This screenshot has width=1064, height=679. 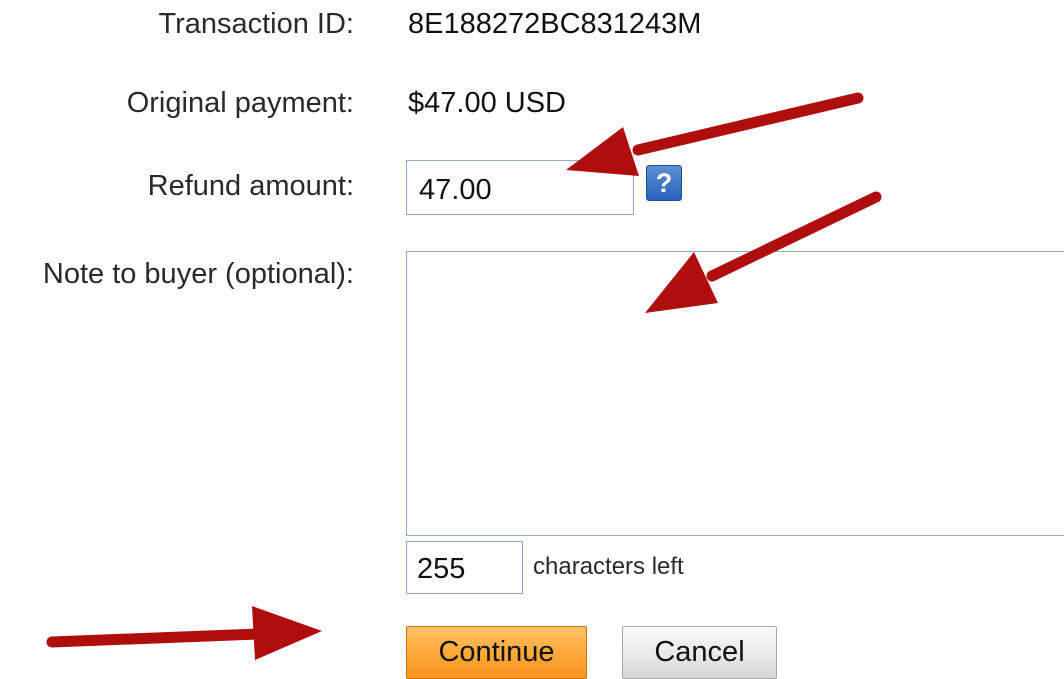 What do you see at coordinates (198, 274) in the screenshot?
I see `note-to-buyer-label: Note to buyer (optional):` at bounding box center [198, 274].